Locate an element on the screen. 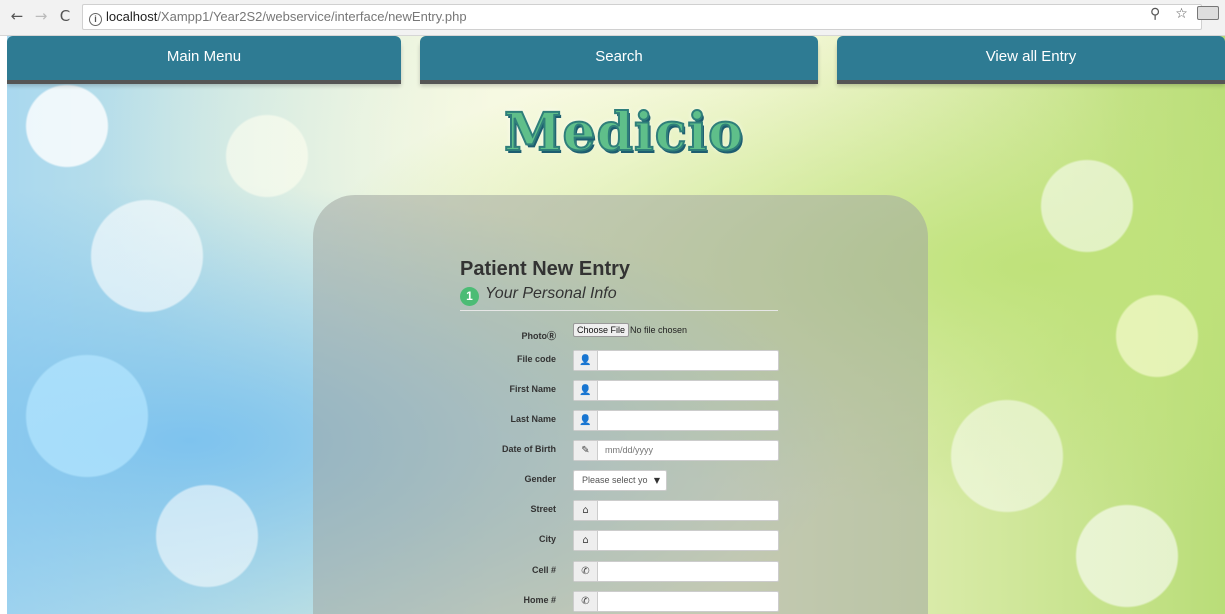 This screenshot has width=1225, height=614. step-label: Your Personal Info is located at coordinates (551, 293).